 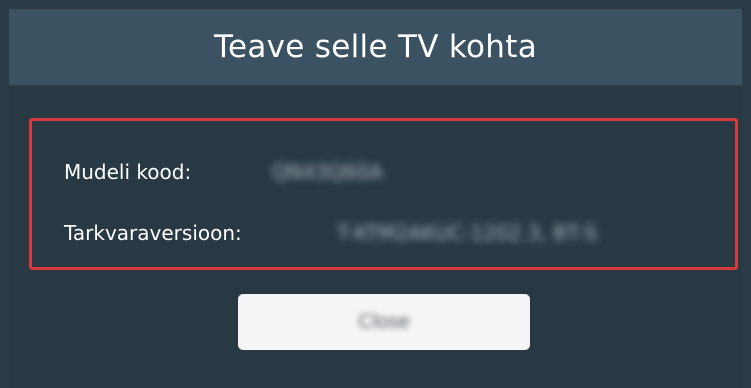 I want to click on software-version-value: T-KTM2AKUC-1202.3, BT-S, so click(x=467, y=233).